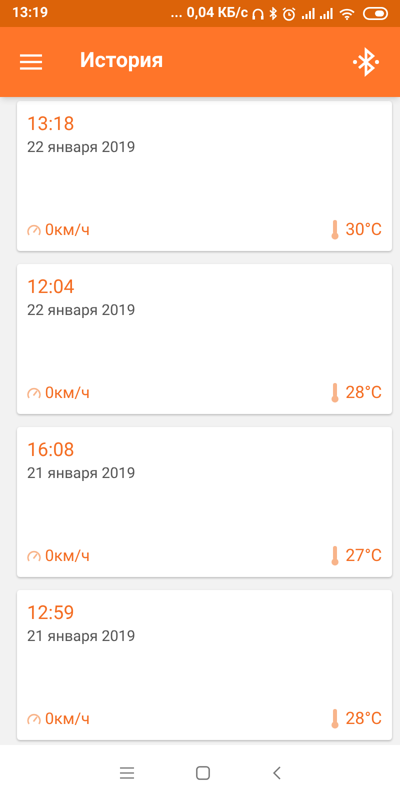 The image size is (400, 800). Describe the element at coordinates (122, 62) in the screenshot. I see `screen-title: История` at that location.